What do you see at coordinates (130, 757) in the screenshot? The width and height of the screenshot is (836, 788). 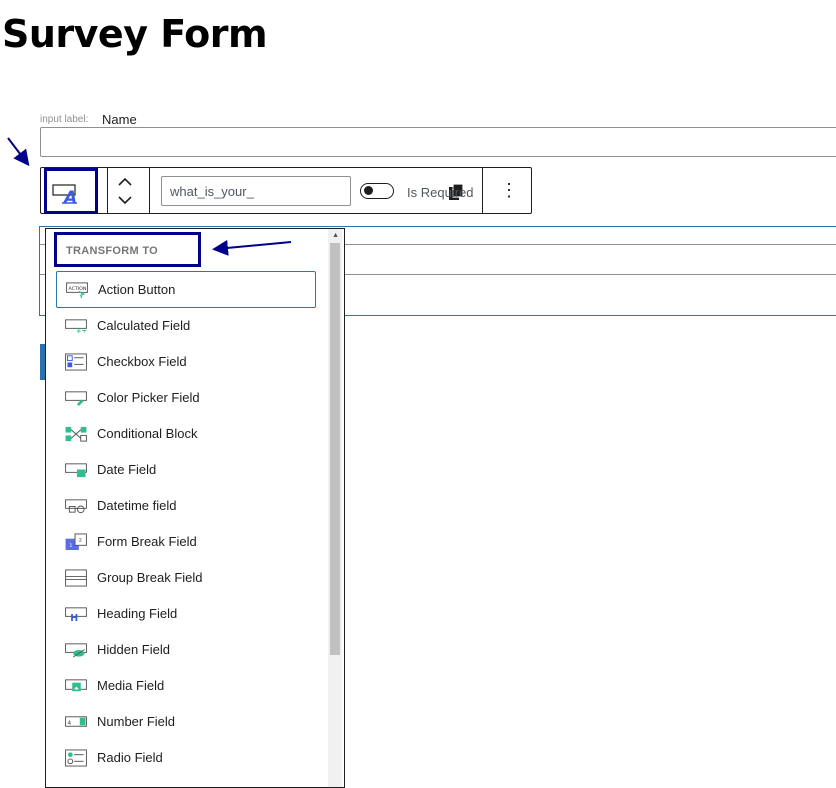 I see `menu-item-label: Radio Field` at bounding box center [130, 757].